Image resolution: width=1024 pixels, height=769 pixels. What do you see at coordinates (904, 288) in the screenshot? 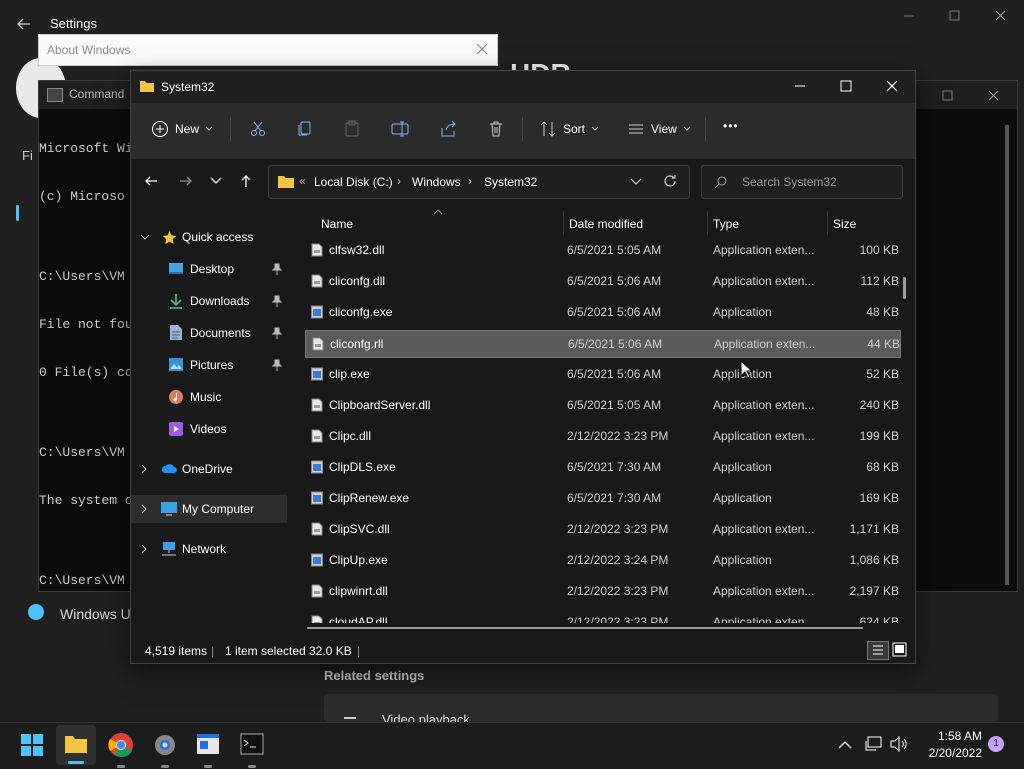
I see `vertical-scrollbar` at bounding box center [904, 288].